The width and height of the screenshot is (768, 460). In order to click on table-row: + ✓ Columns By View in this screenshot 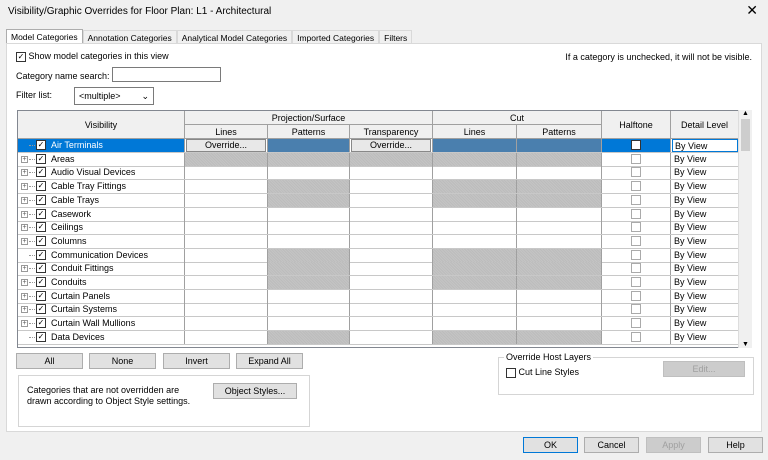, I will do `click(378, 241)`.